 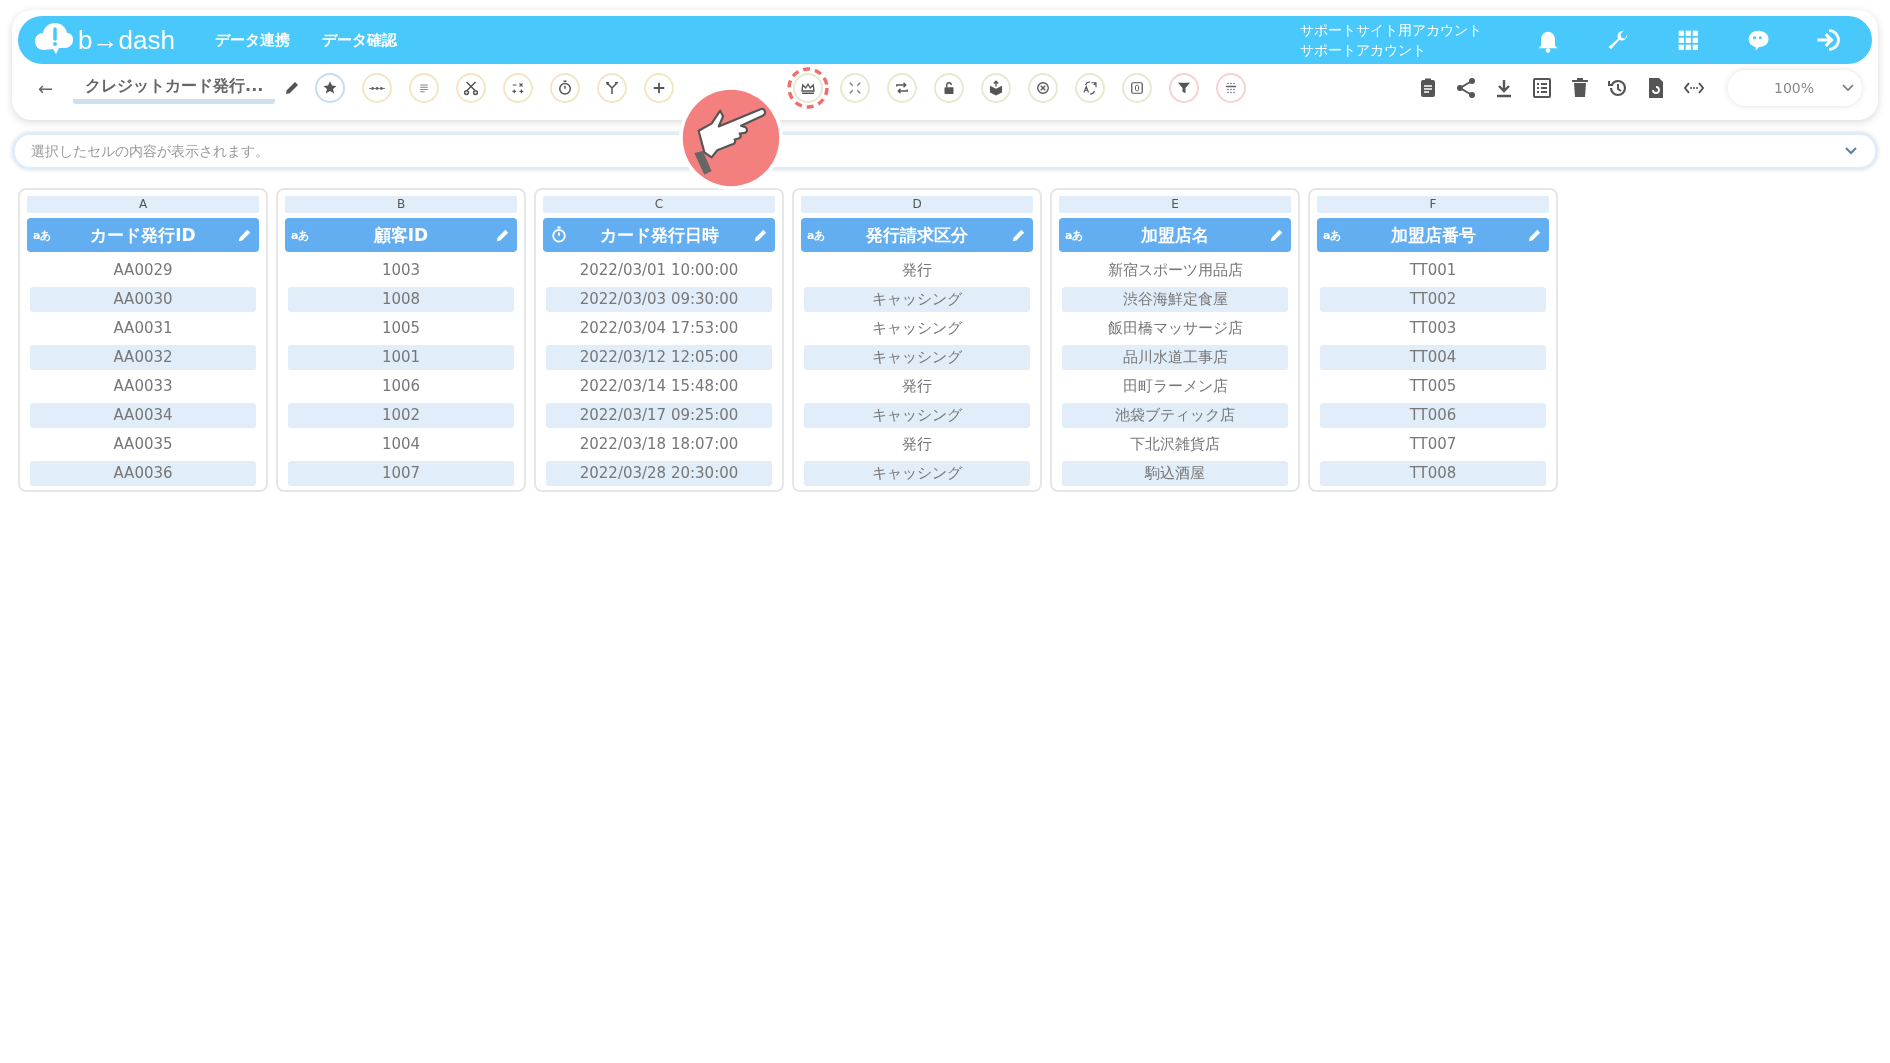 What do you see at coordinates (1433, 328) in the screenshot?
I see `table-cell-text: TT003` at bounding box center [1433, 328].